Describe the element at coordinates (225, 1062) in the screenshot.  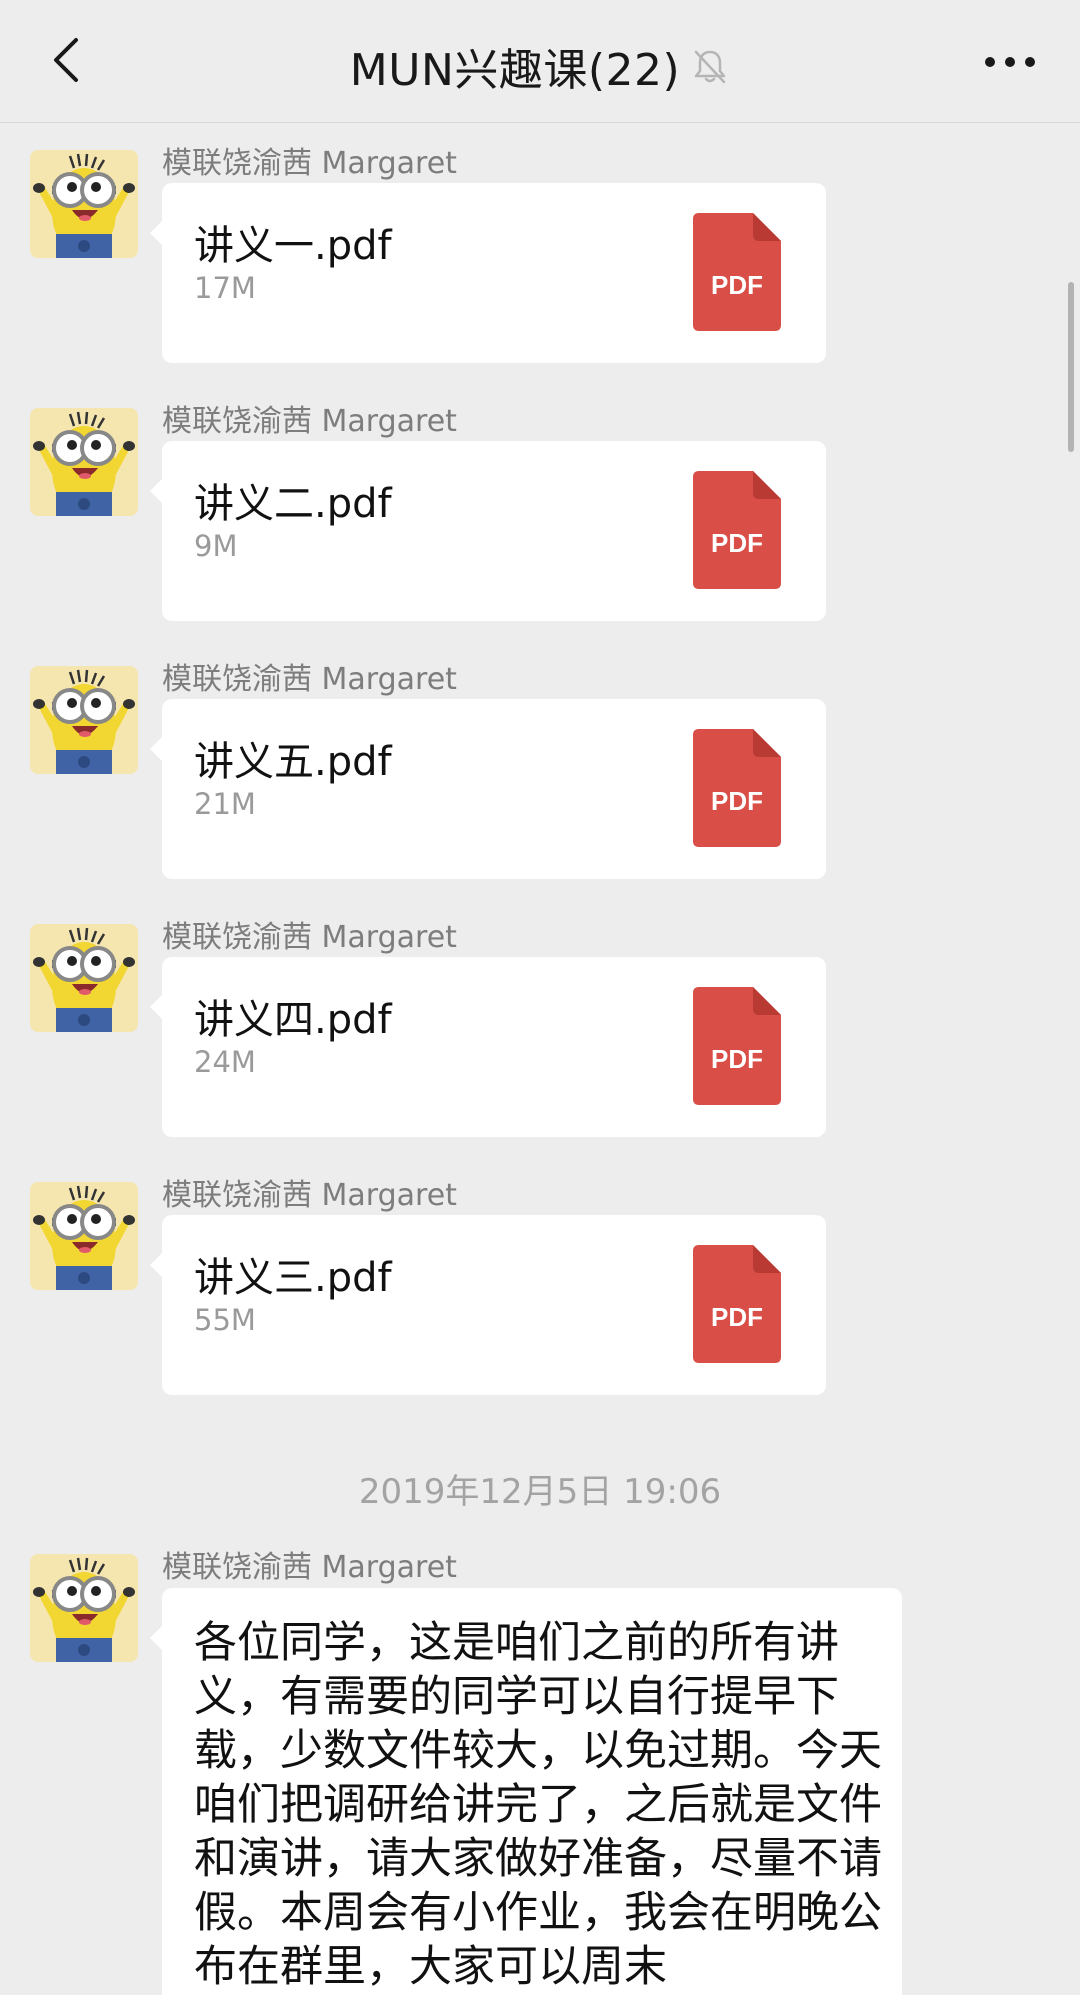
I see `file-size: 24M` at that location.